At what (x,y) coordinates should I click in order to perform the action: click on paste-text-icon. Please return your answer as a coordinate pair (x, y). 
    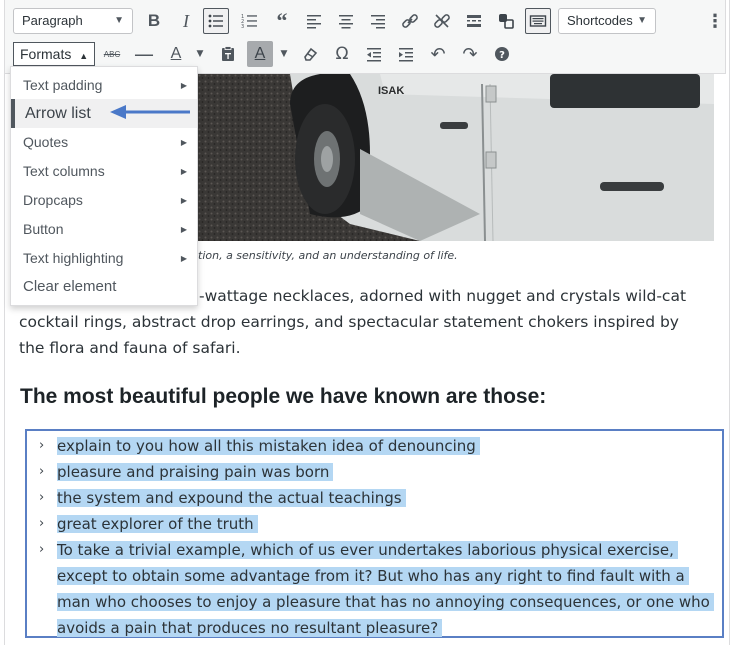
    Looking at the image, I should click on (228, 54).